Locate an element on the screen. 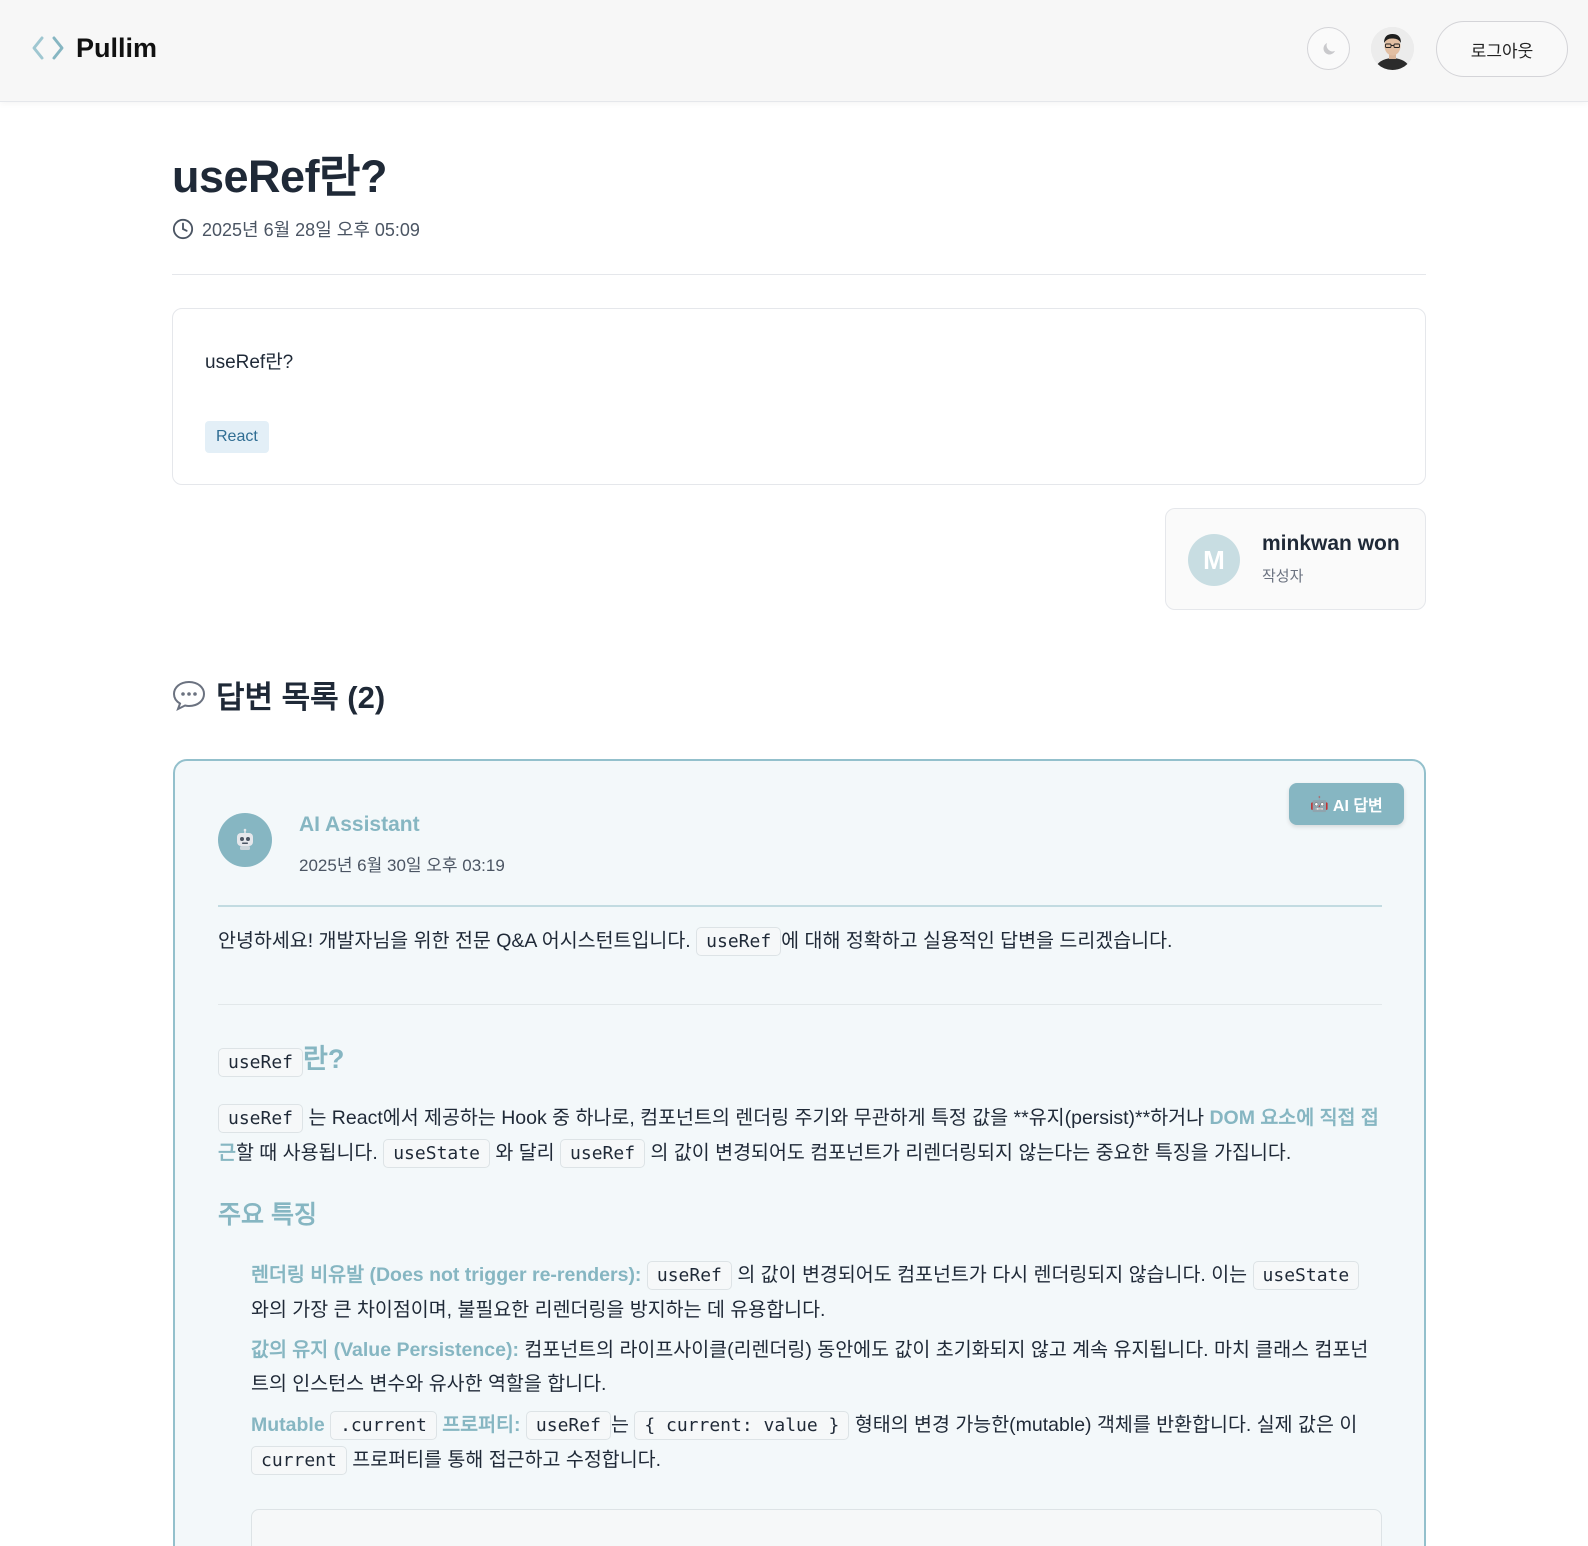 Image resolution: width=1588 pixels, height=1546 pixels. list-item-text: 와의 가장 큰 차이점이며, 불필요한 리렌더링을 방지하는 데 유용합니다. is located at coordinates (538, 1310).